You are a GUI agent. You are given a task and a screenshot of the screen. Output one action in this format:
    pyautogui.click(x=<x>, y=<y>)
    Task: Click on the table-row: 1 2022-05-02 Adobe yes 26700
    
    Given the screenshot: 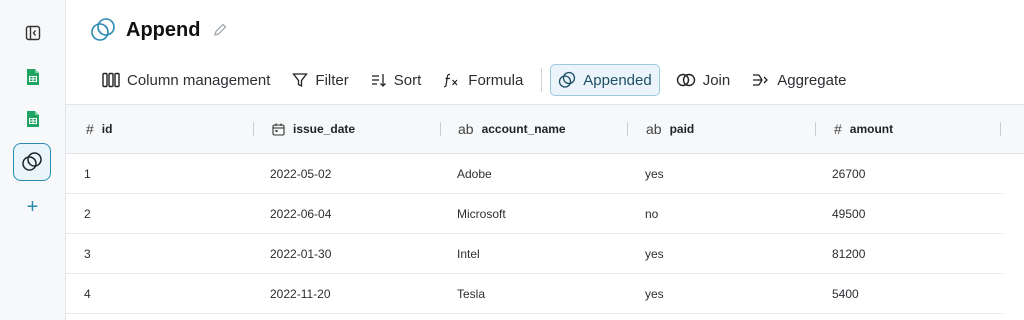 What is the action you would take?
    pyautogui.click(x=534, y=174)
    